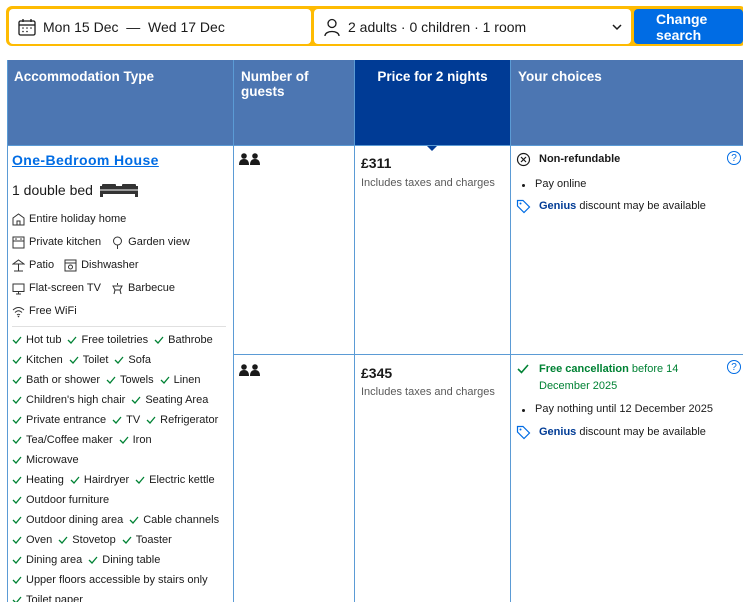 Image resolution: width=743 pixels, height=602 pixels. What do you see at coordinates (558, 432) in the screenshot?
I see `genius-label: Genius` at bounding box center [558, 432].